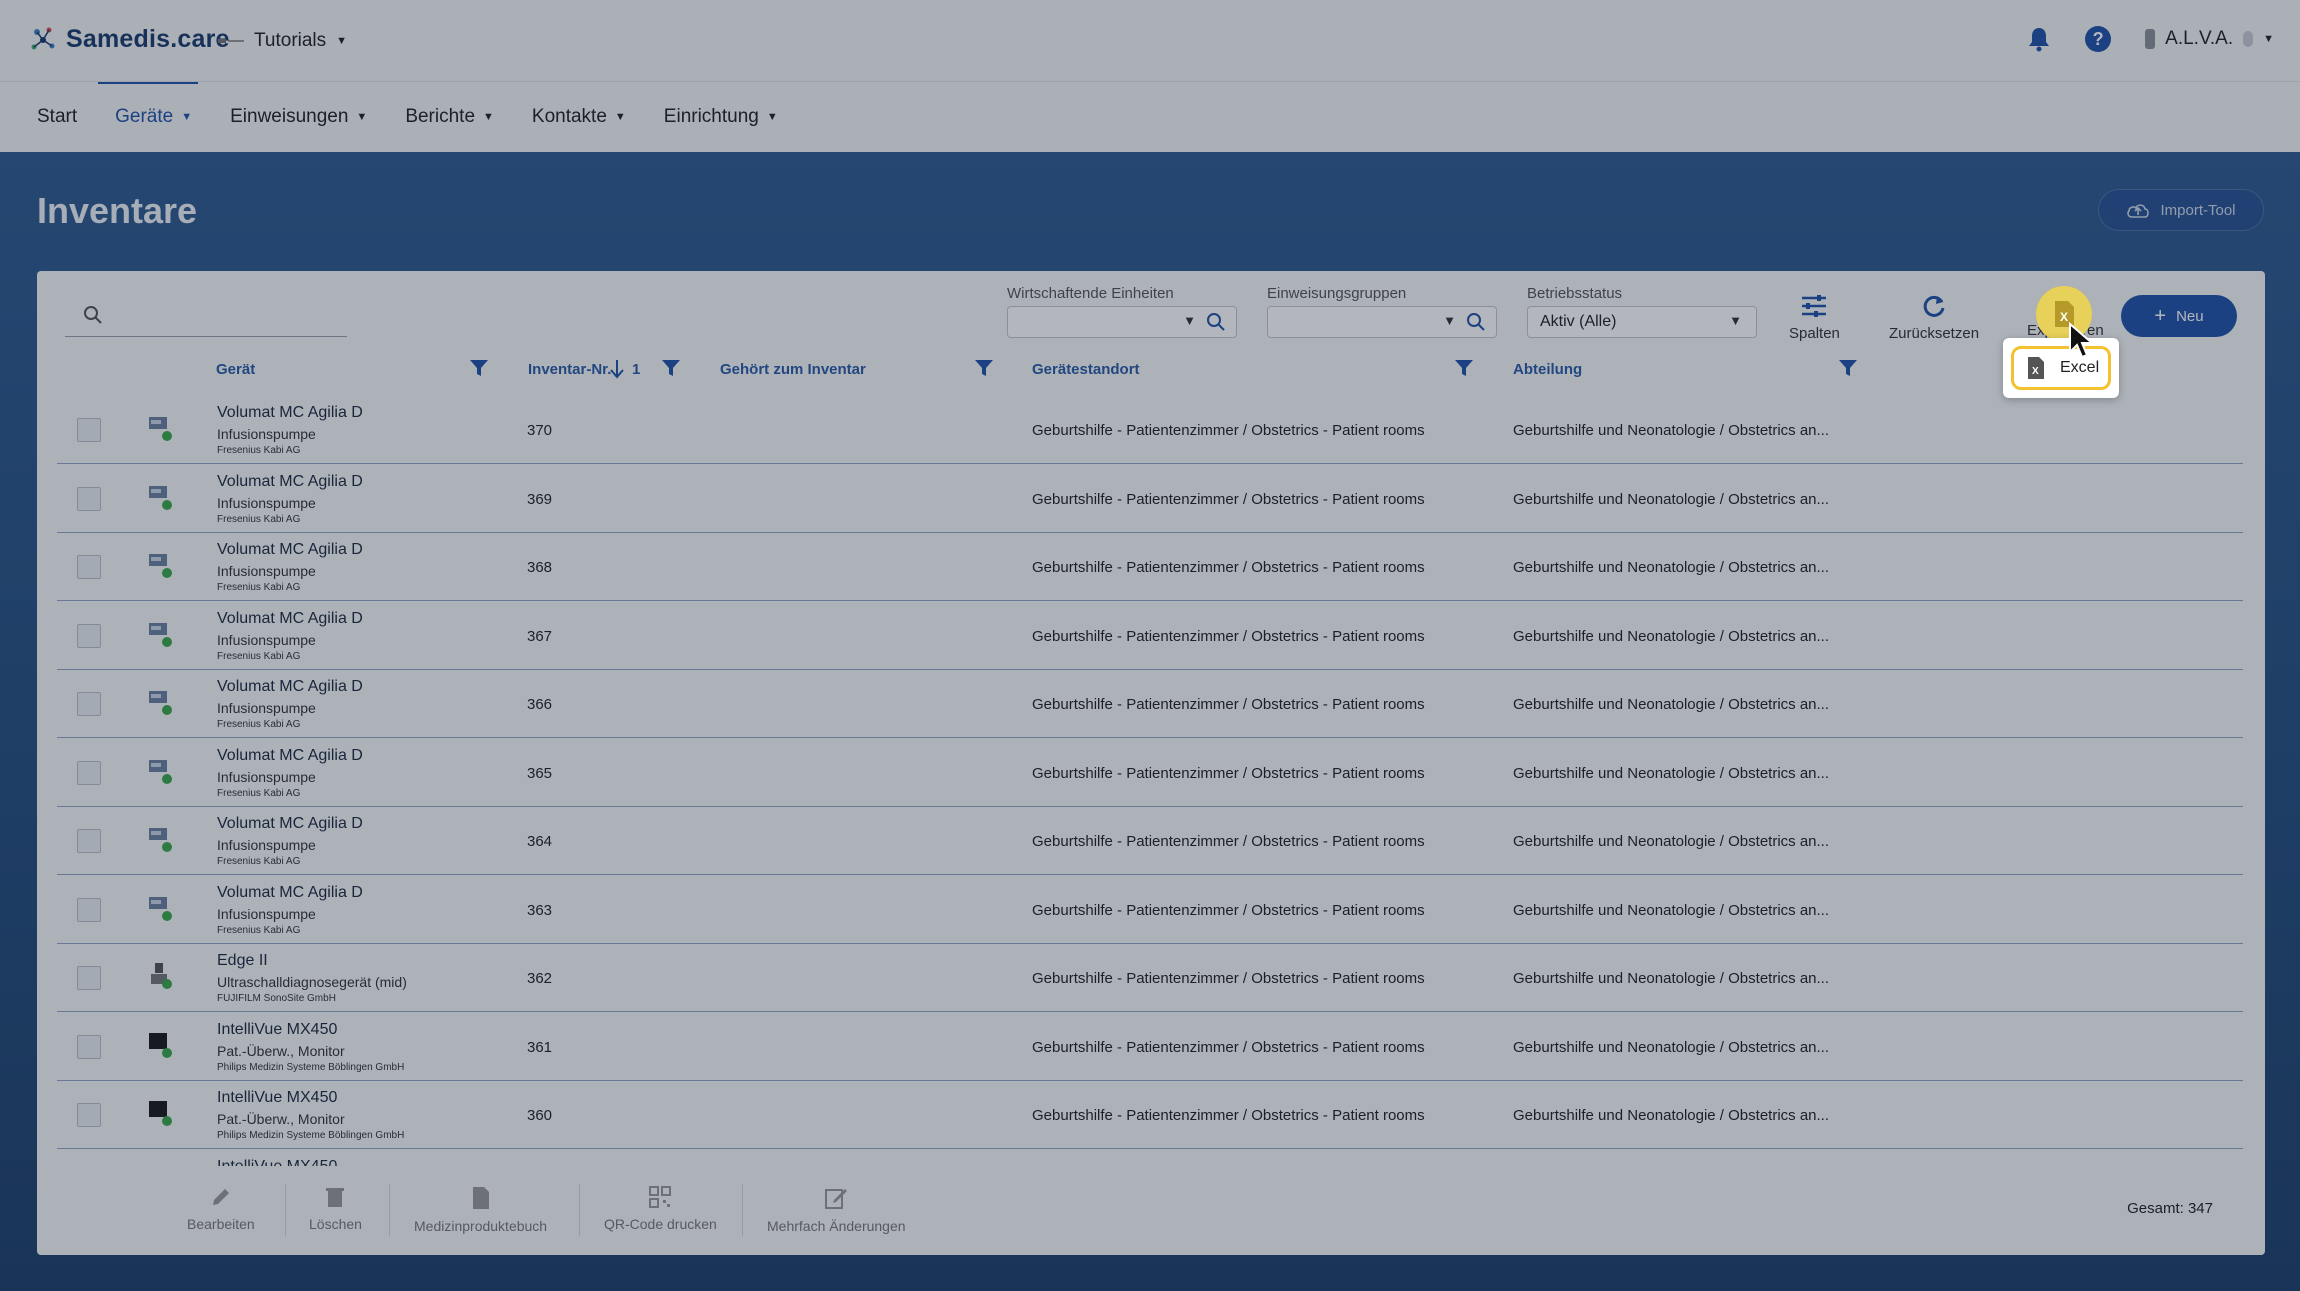 The width and height of the screenshot is (2300, 1291). What do you see at coordinates (129, 39) in the screenshot?
I see `brand-logo: Samedis.care` at bounding box center [129, 39].